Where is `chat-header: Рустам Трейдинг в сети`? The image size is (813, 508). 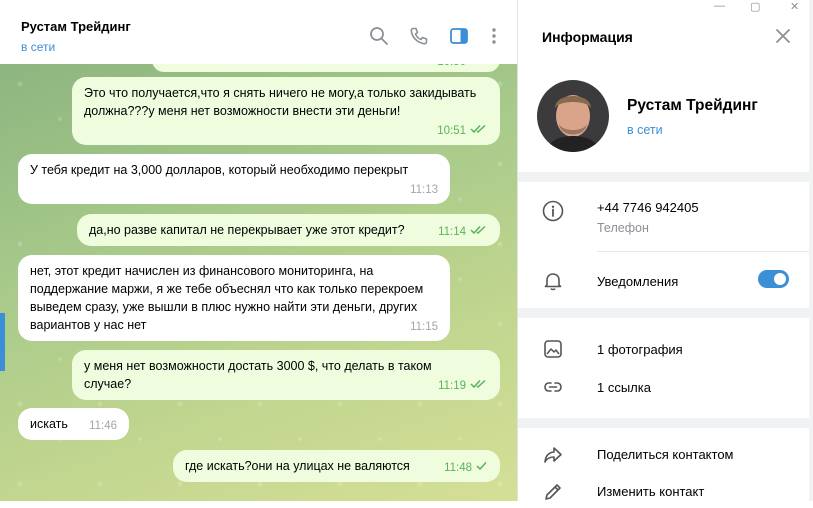 chat-header: Рустам Трейдинг в сети is located at coordinates (258, 32).